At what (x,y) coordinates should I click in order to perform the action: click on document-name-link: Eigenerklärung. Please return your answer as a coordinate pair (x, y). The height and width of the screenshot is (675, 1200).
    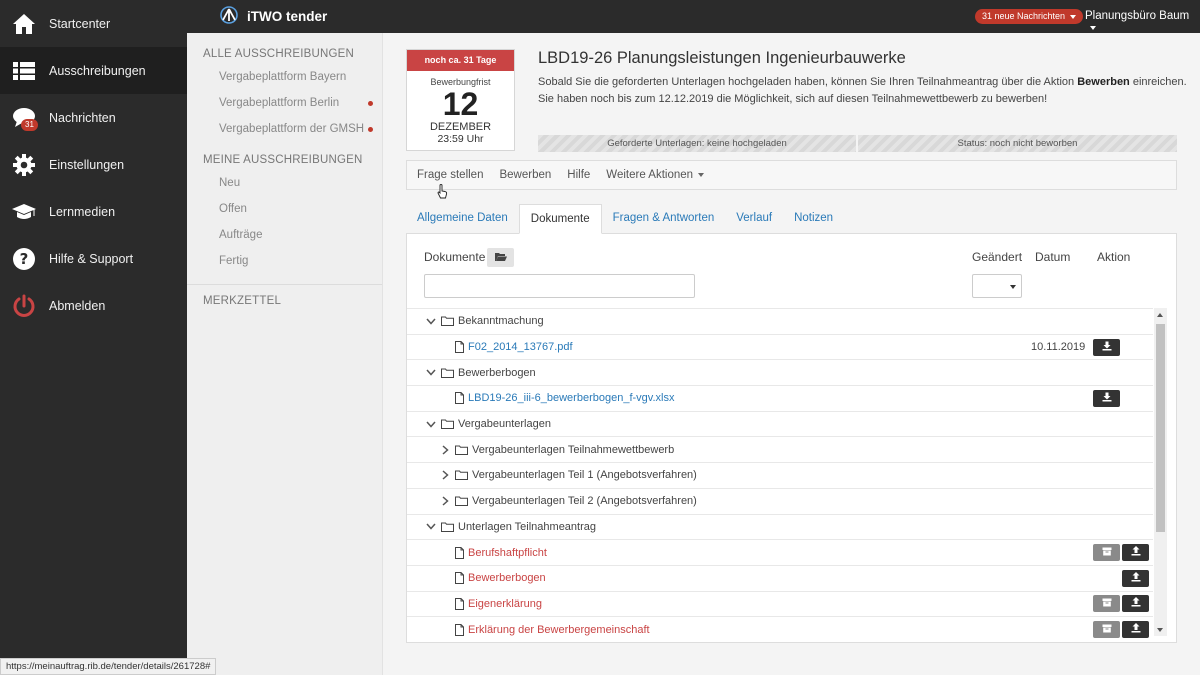
    Looking at the image, I should click on (505, 604).